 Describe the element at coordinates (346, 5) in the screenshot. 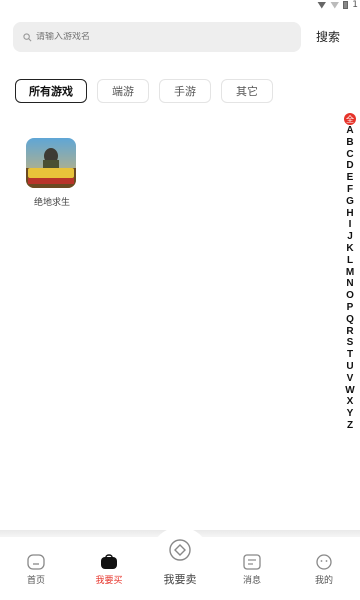

I see `battery-icon` at that location.